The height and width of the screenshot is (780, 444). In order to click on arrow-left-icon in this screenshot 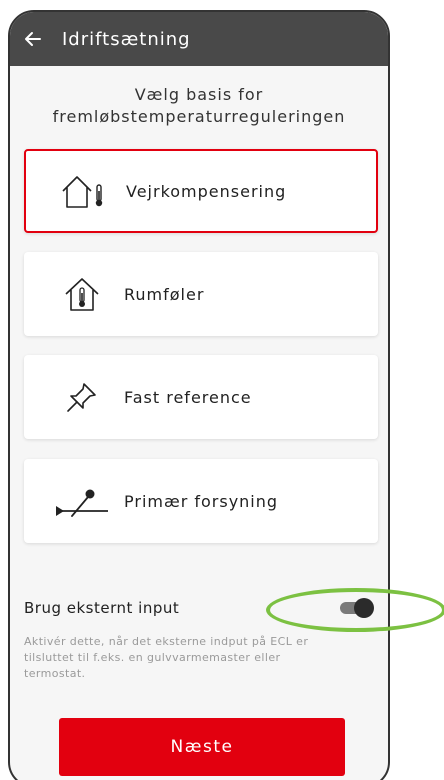, I will do `click(33, 39)`.